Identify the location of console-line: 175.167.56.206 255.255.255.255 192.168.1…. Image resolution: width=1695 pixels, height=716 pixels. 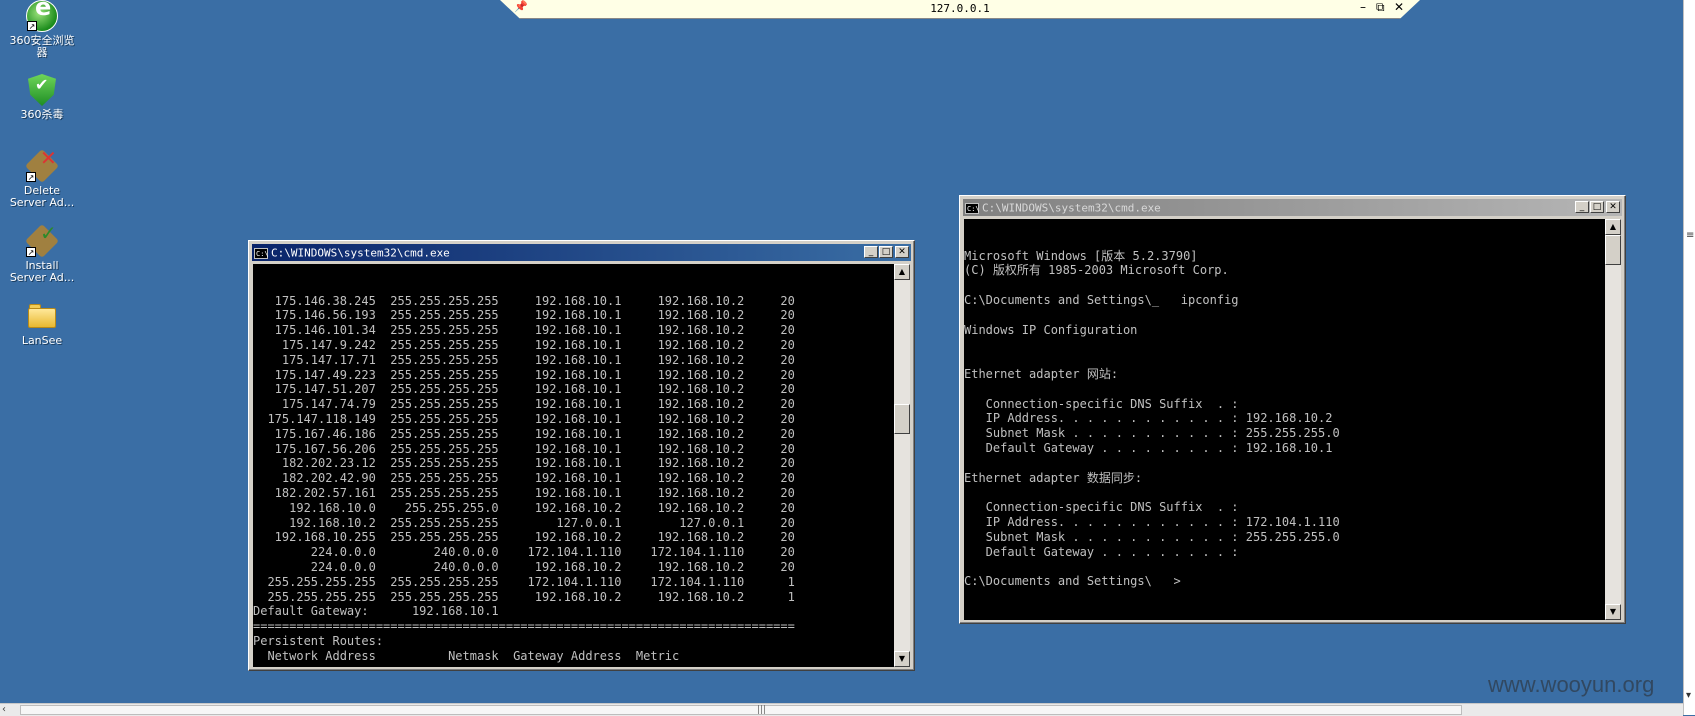
(524, 448).